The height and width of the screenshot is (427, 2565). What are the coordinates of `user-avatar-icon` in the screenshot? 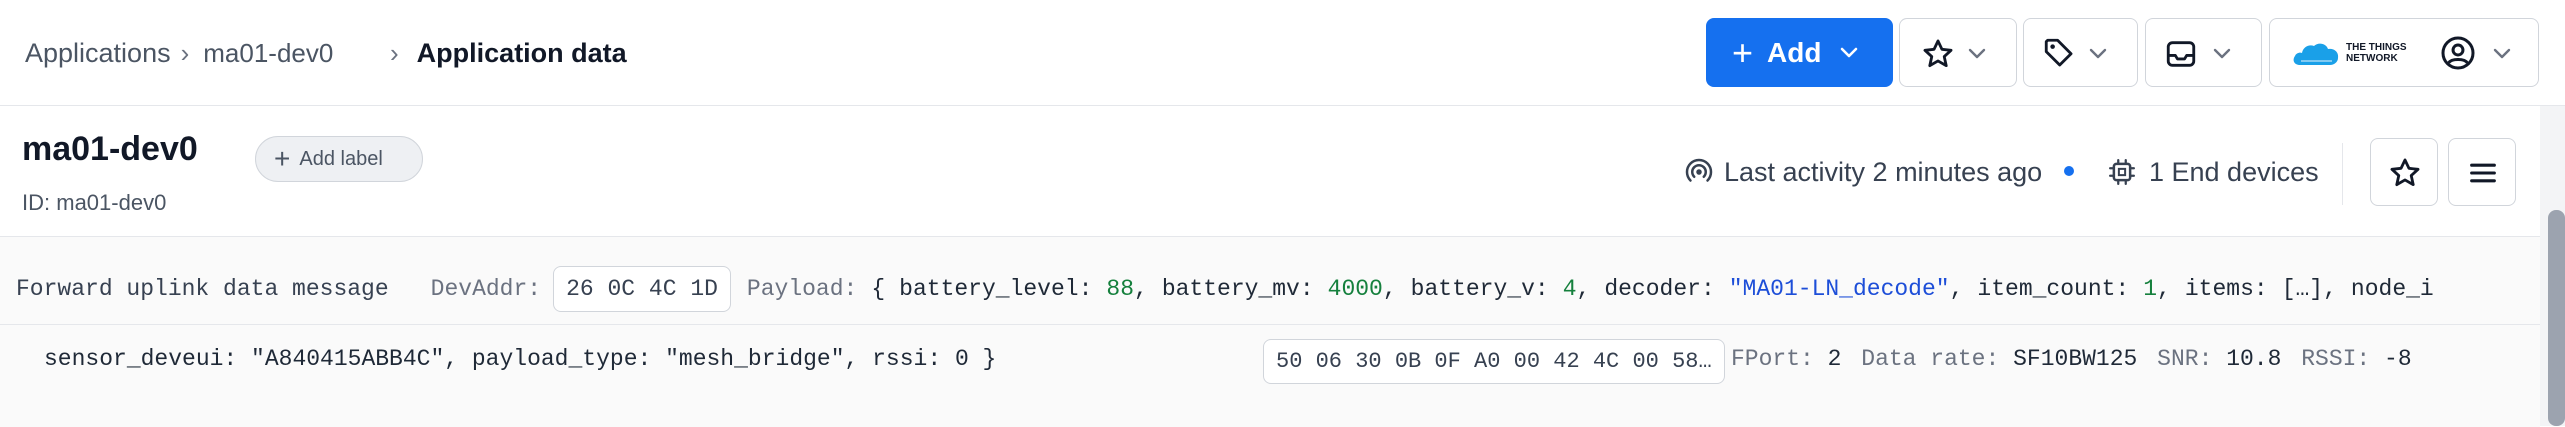 It's located at (2458, 53).